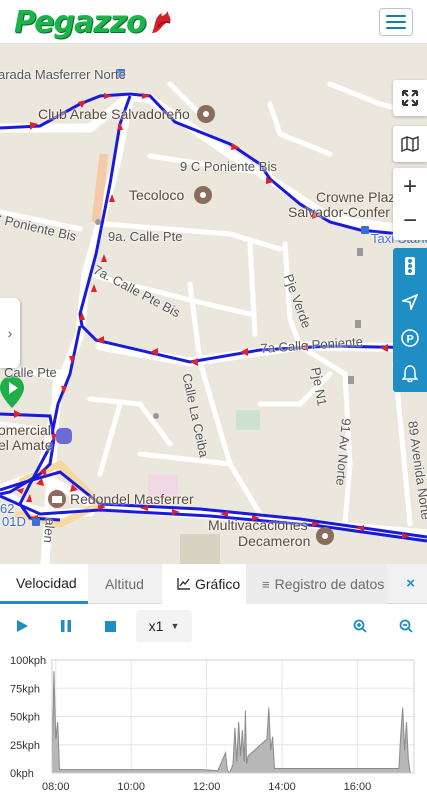 Image resolution: width=427 pixels, height=805 pixels. I want to click on list-icon: ≡, so click(266, 584).